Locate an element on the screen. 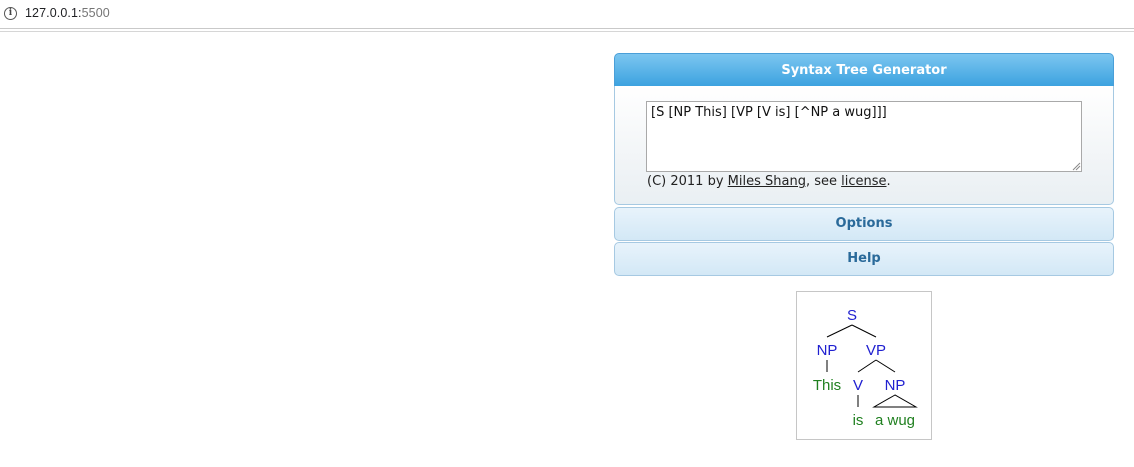  leaf-is: is is located at coordinates (858, 420).